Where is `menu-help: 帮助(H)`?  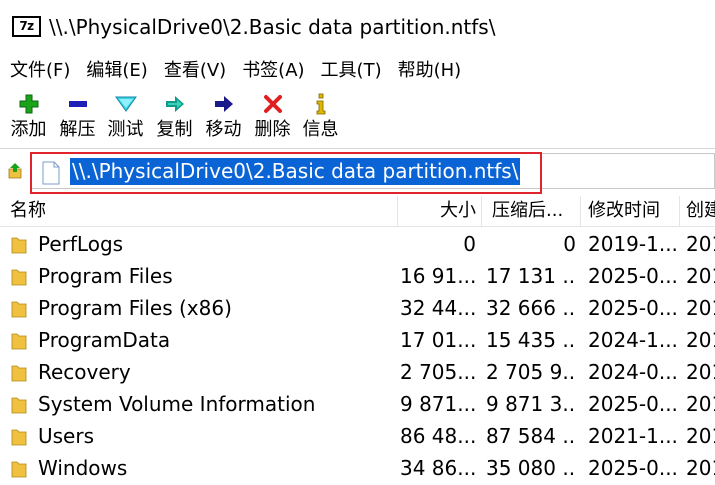 menu-help: 帮助(H) is located at coordinates (430, 71).